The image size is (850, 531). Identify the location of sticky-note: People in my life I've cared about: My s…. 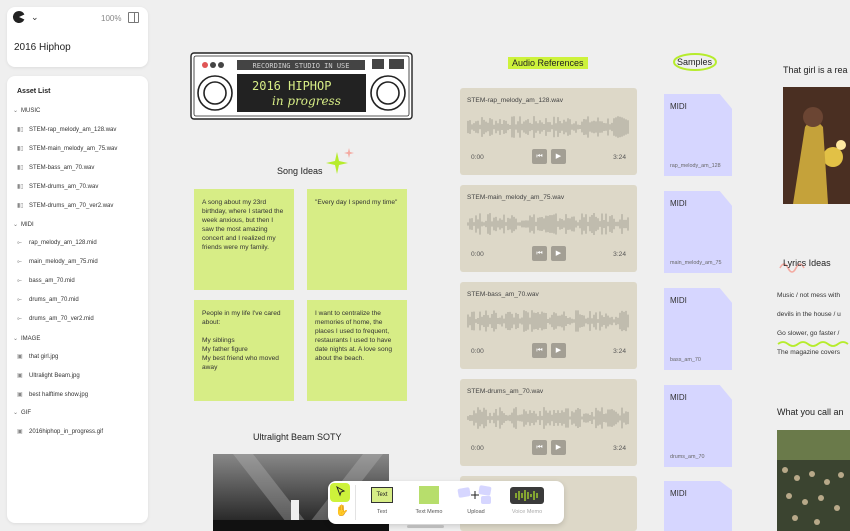
(244, 350).